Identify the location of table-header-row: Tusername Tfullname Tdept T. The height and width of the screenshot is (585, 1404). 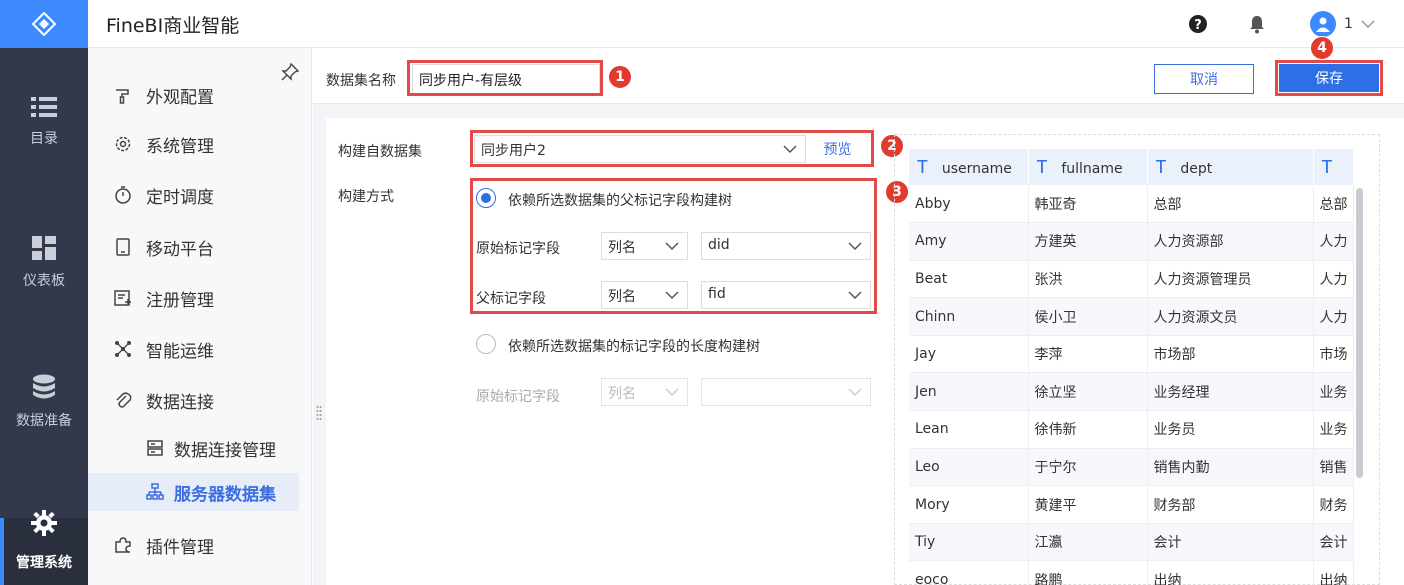
(1131, 167).